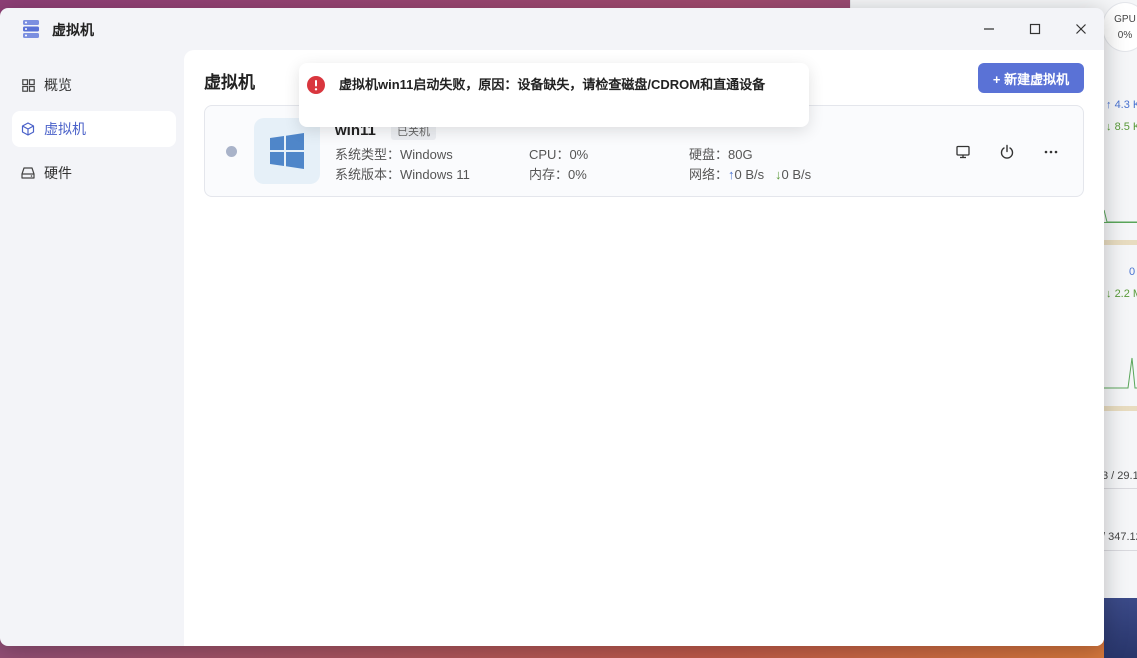 The height and width of the screenshot is (658, 1137). I want to click on error-toast: 虚拟机win11启动失败，原因：设备缺失，请检查磁盘/CDROM和直通设备, so click(554, 95).